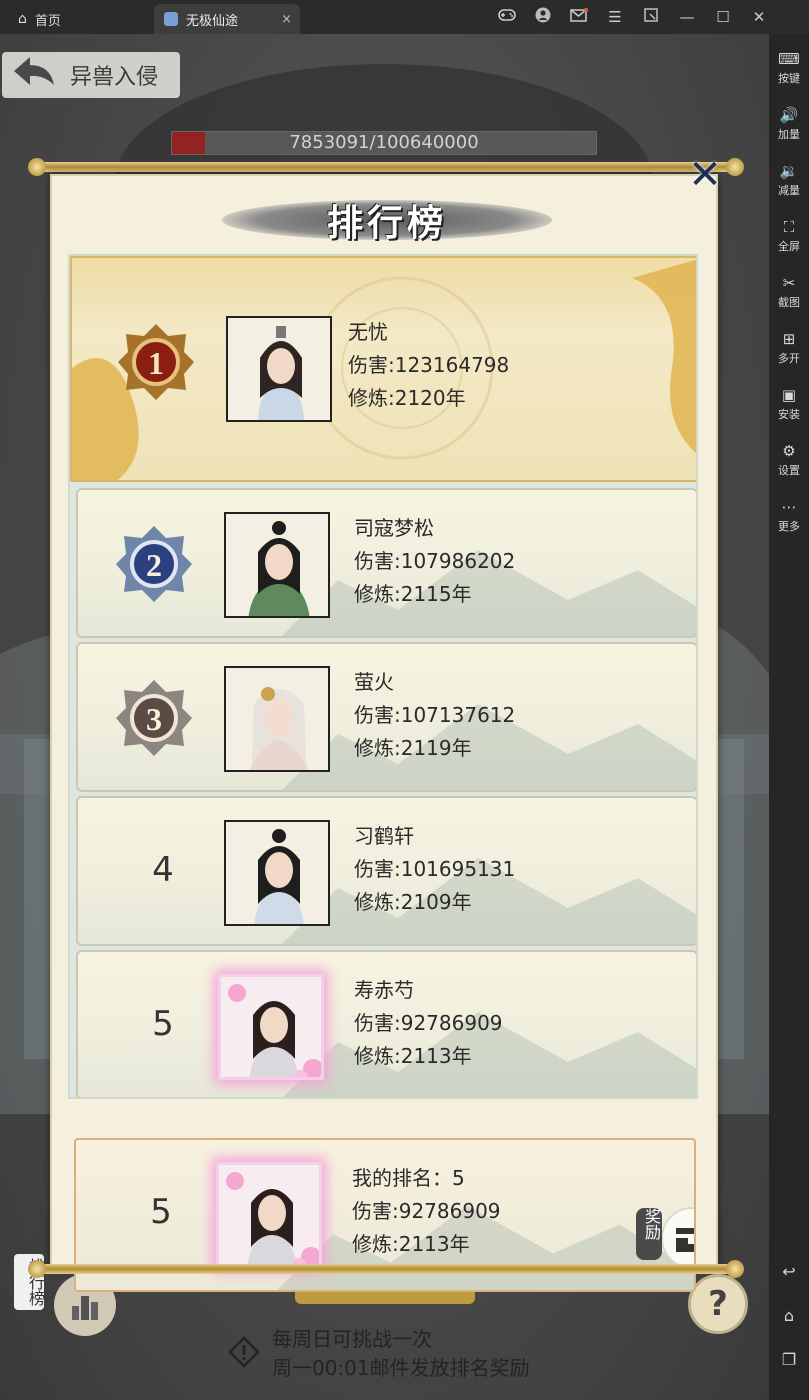 This screenshot has width=809, height=1400. What do you see at coordinates (212, 21) in the screenshot?
I see `tab-game-label: 无极仙途` at bounding box center [212, 21].